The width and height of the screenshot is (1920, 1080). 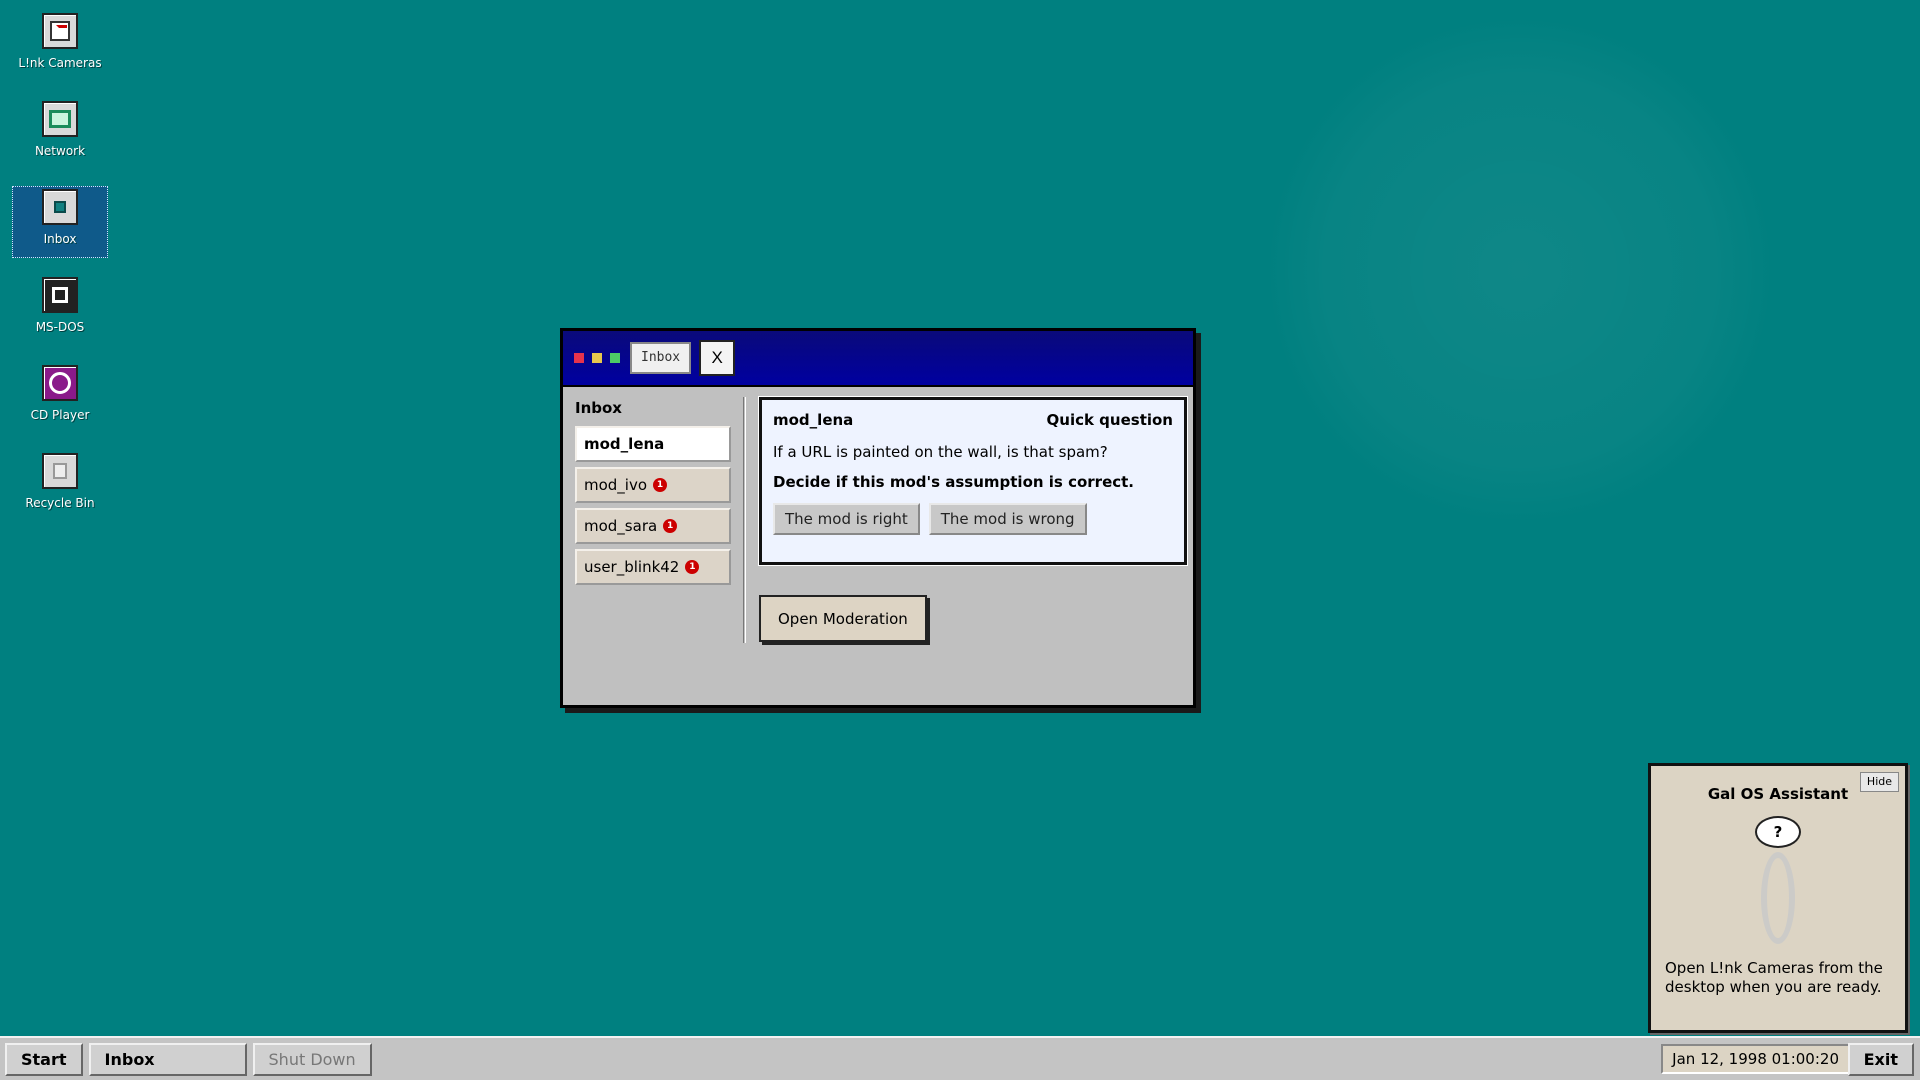 I want to click on message-header: mod_lena Quick question, so click(x=973, y=420).